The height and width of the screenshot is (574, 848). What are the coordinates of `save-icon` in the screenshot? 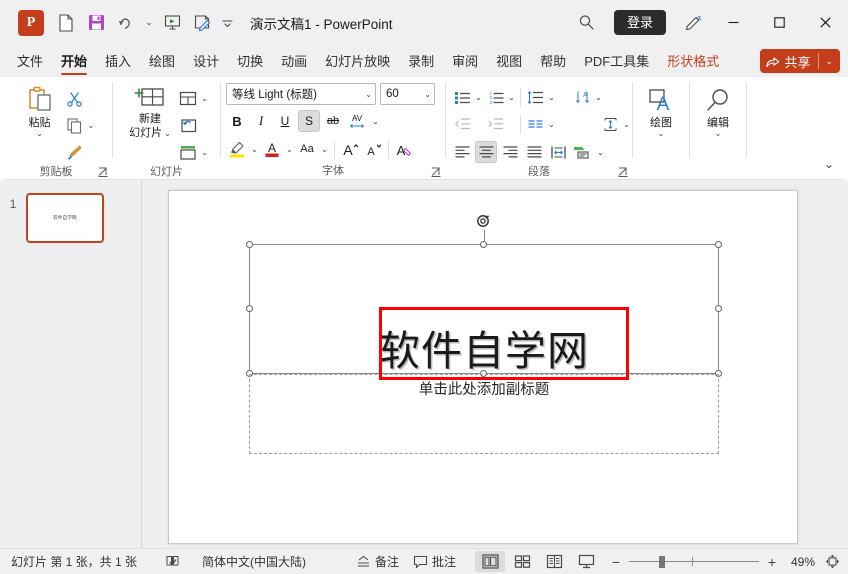 It's located at (96, 23).